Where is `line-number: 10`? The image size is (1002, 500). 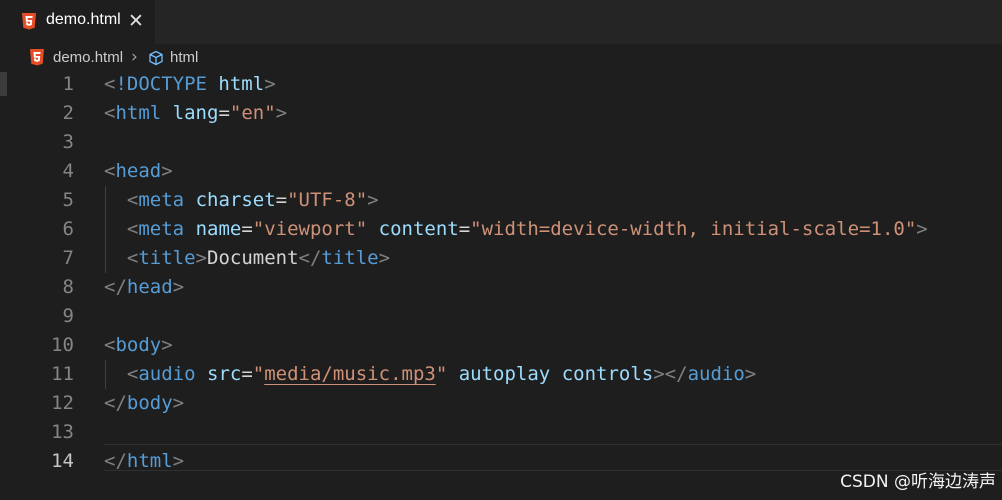 line-number: 10 is located at coordinates (62, 345).